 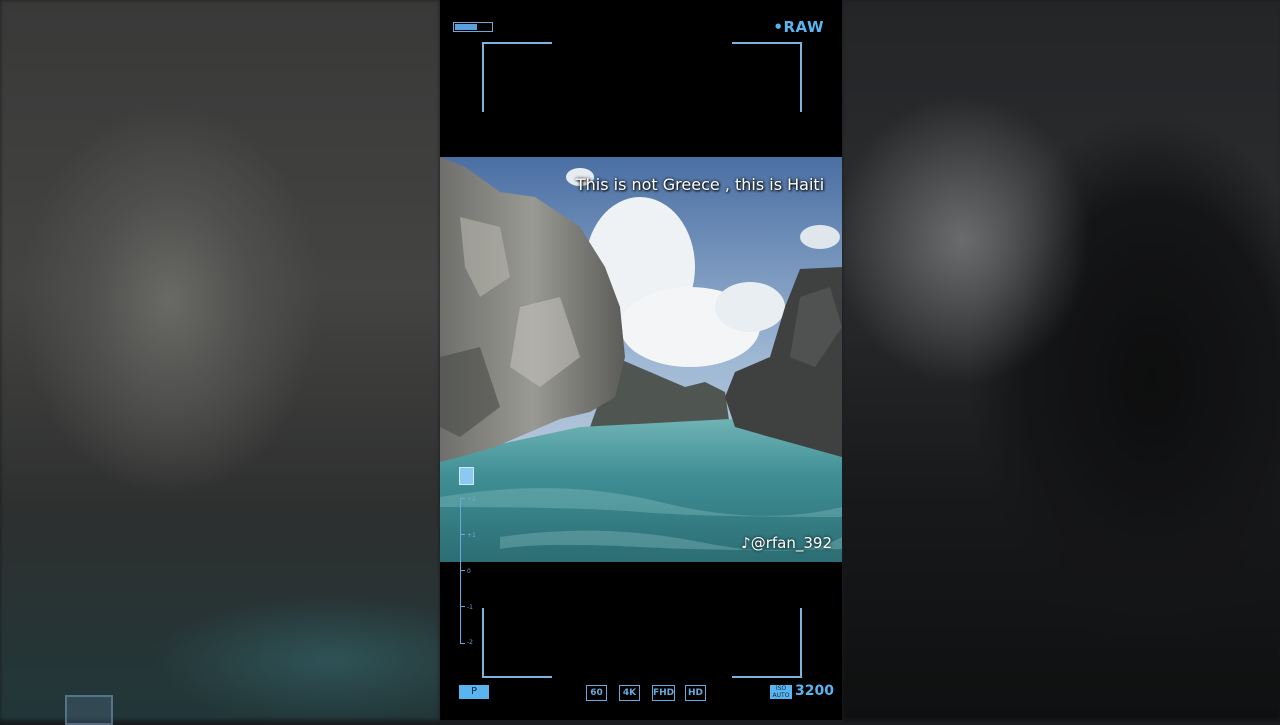 What do you see at coordinates (798, 27) in the screenshot?
I see `raw-label: •RAW` at bounding box center [798, 27].